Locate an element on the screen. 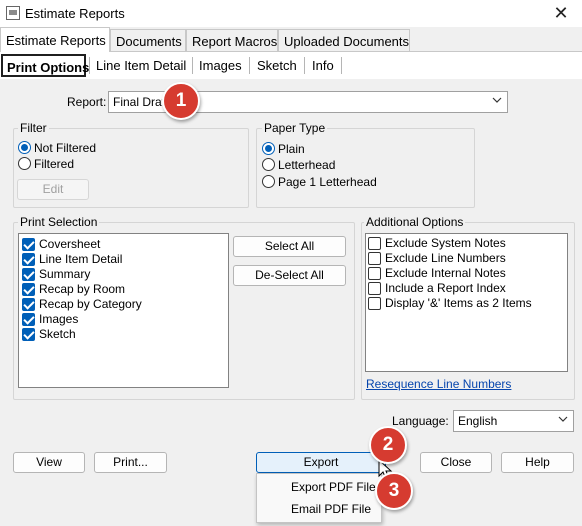 This screenshot has height=526, width=582. deselect-all-button: De-Select All is located at coordinates (289, 275).